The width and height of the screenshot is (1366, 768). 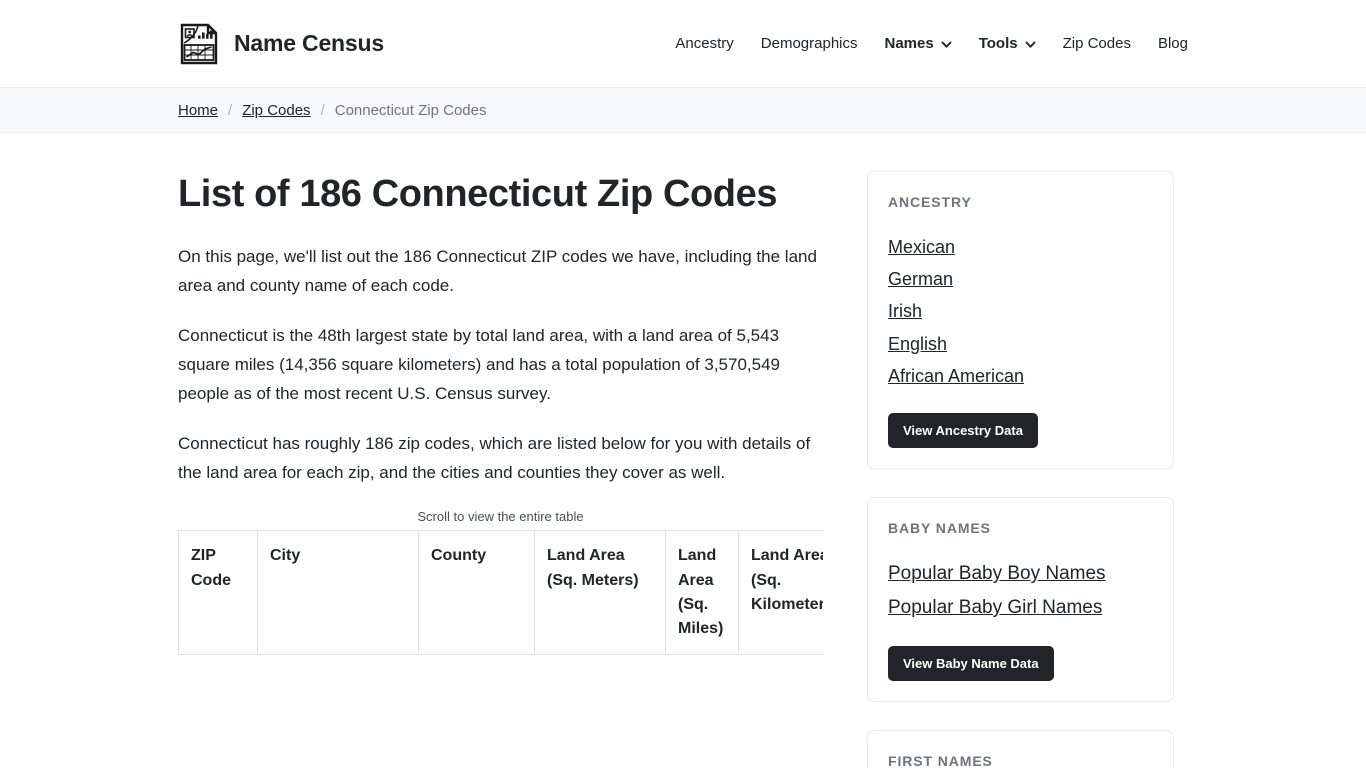 I want to click on breadcrumb-bar: Home / Zip Codes / Connecticut Zip Codes, so click(x=683, y=110).